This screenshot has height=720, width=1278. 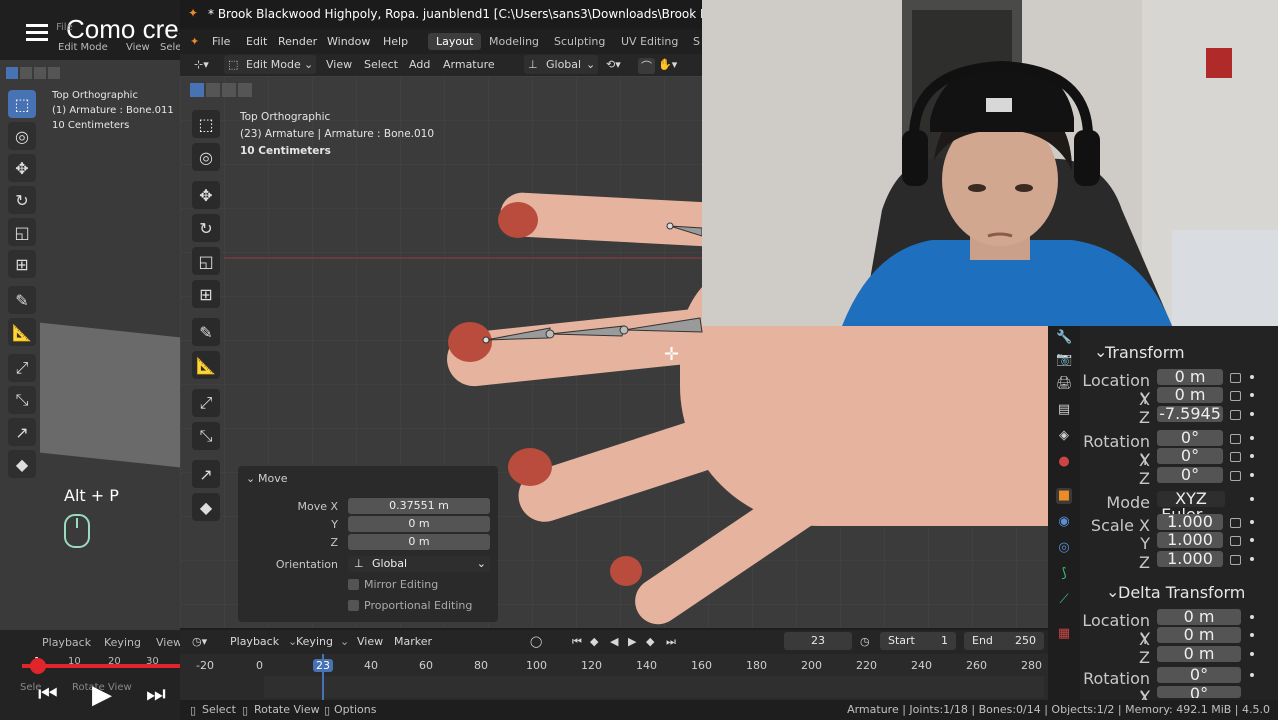 What do you see at coordinates (206, 228) in the screenshot?
I see `rotate-icon: ↻` at bounding box center [206, 228].